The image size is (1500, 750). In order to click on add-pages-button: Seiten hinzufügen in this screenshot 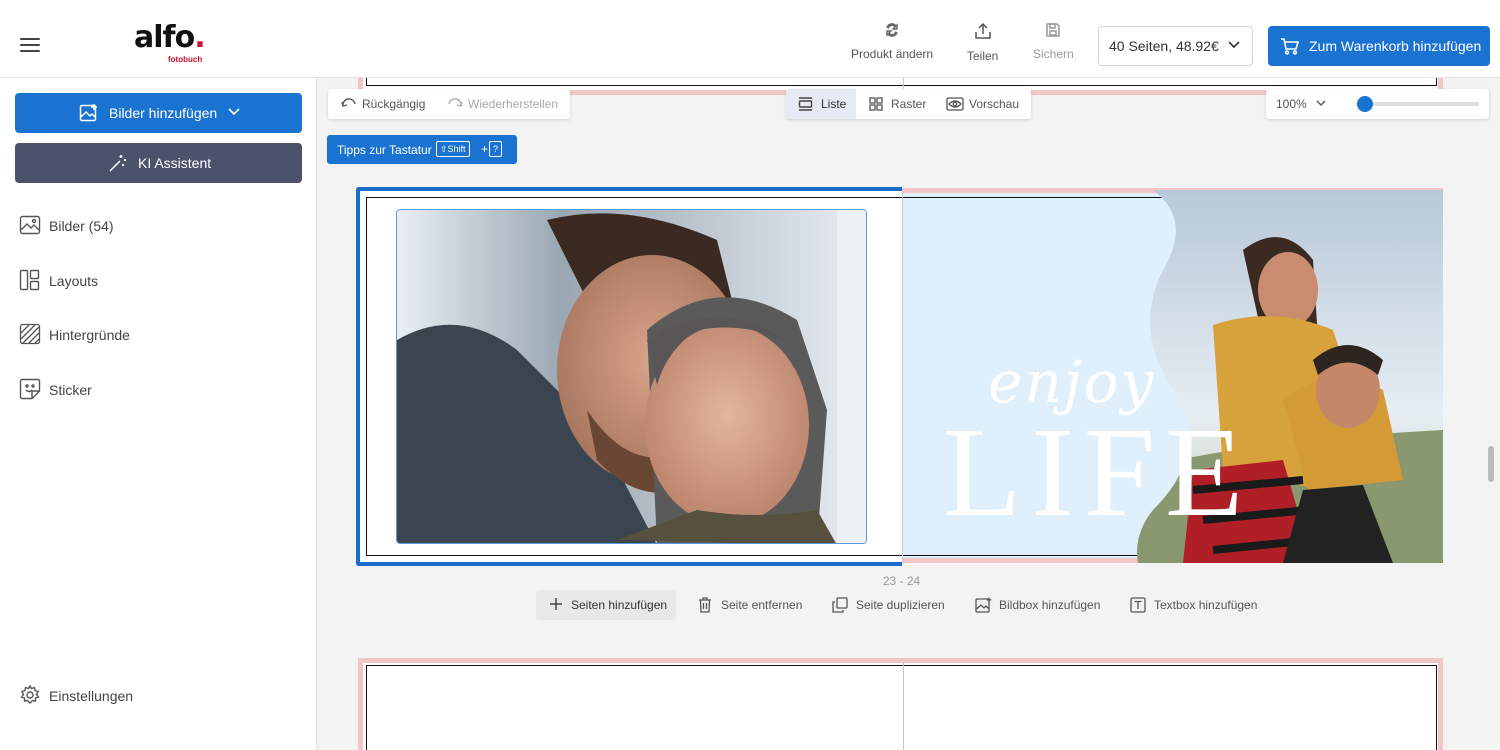, I will do `click(606, 605)`.